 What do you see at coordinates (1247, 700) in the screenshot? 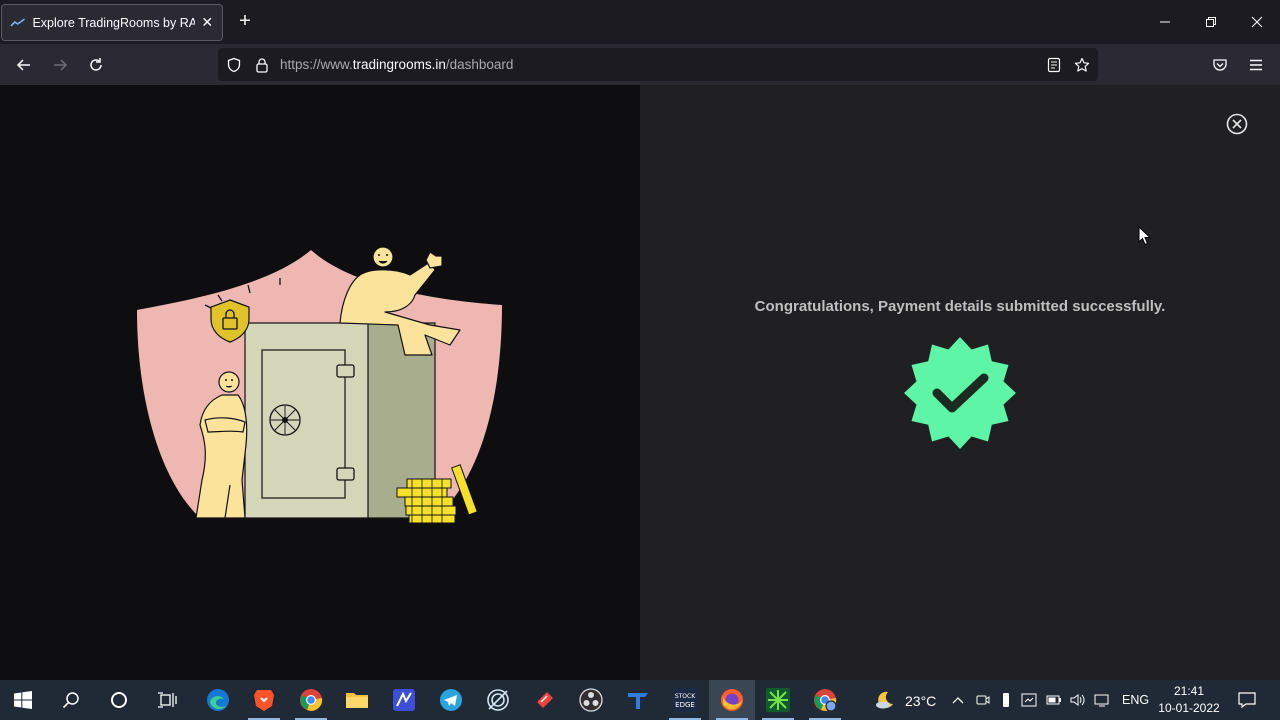
I see `notification-center-icon` at bounding box center [1247, 700].